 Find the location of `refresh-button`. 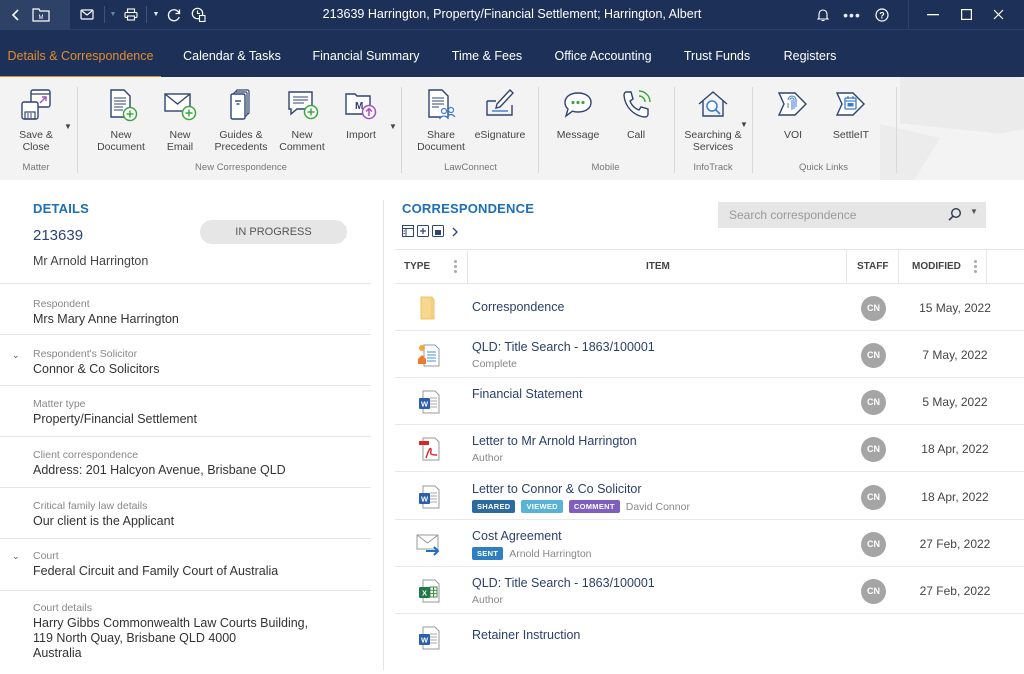

refresh-button is located at coordinates (174, 14).